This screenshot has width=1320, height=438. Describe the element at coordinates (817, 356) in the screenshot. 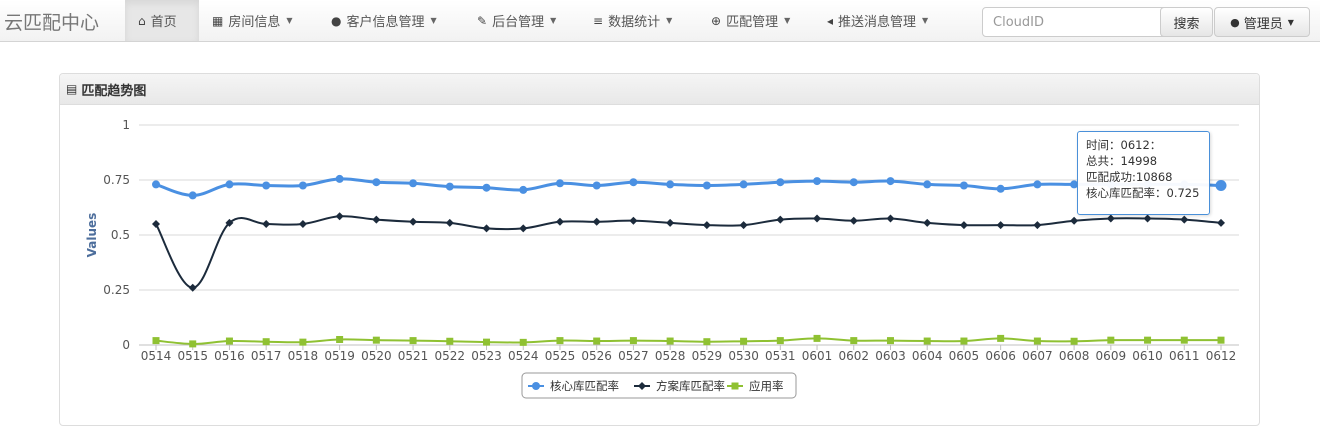

I see `x-tick-label: 0601` at that location.